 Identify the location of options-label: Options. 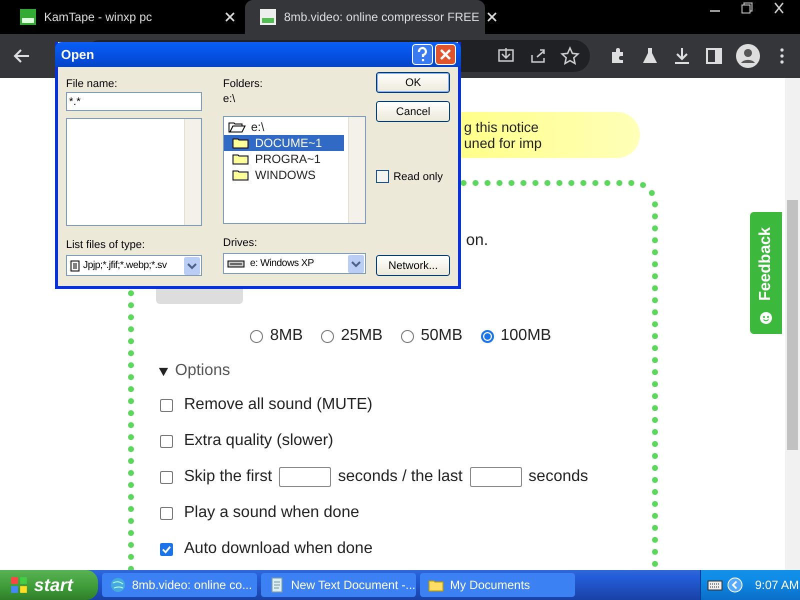
(202, 371).